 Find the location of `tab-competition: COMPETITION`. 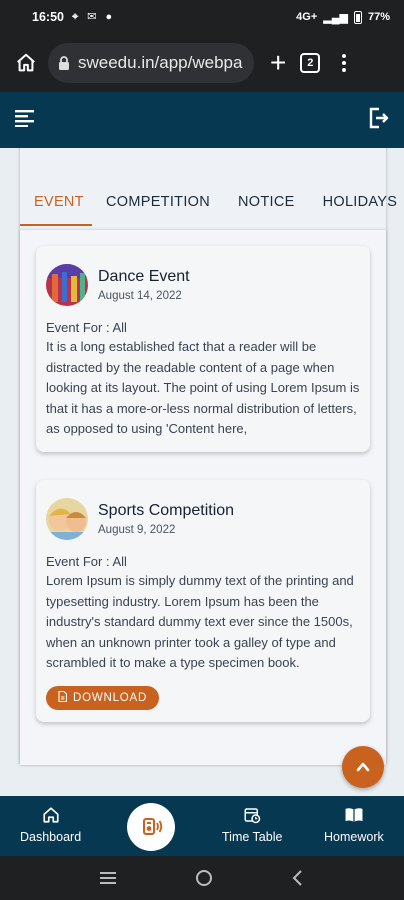

tab-competition: COMPETITION is located at coordinates (158, 202).